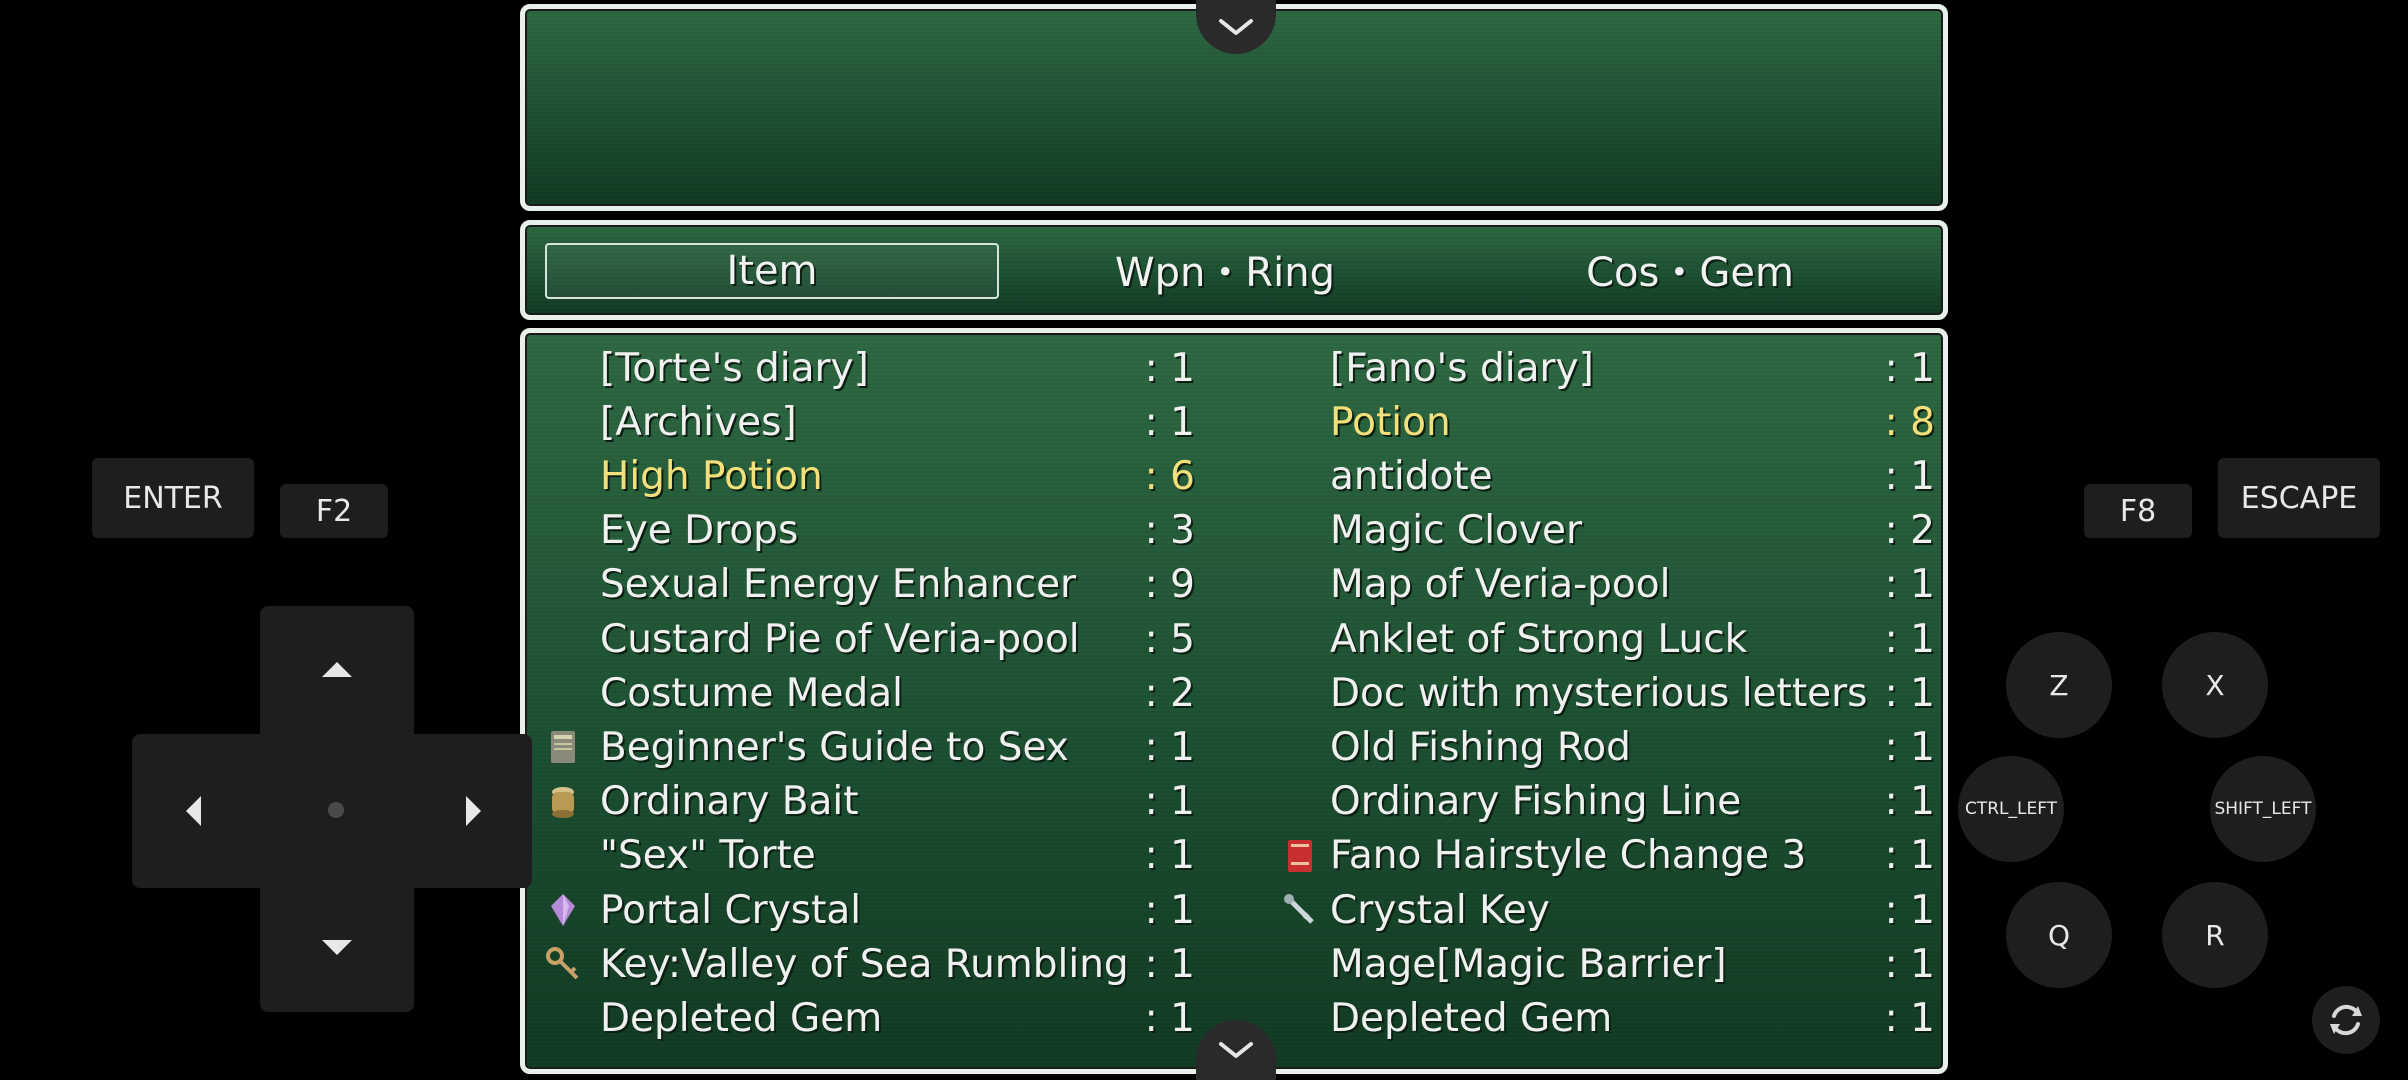 The image size is (2408, 1080). Describe the element at coordinates (1169, 585) in the screenshot. I see `item-quantity: : 9` at that location.